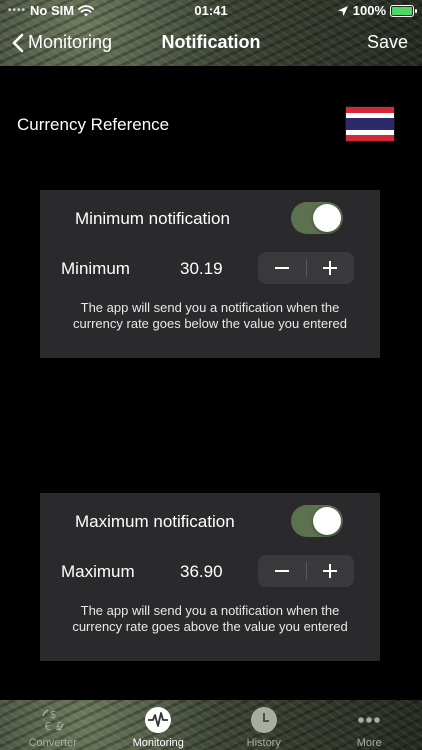 Image resolution: width=422 pixels, height=750 pixels. I want to click on clock-icon, so click(264, 720).